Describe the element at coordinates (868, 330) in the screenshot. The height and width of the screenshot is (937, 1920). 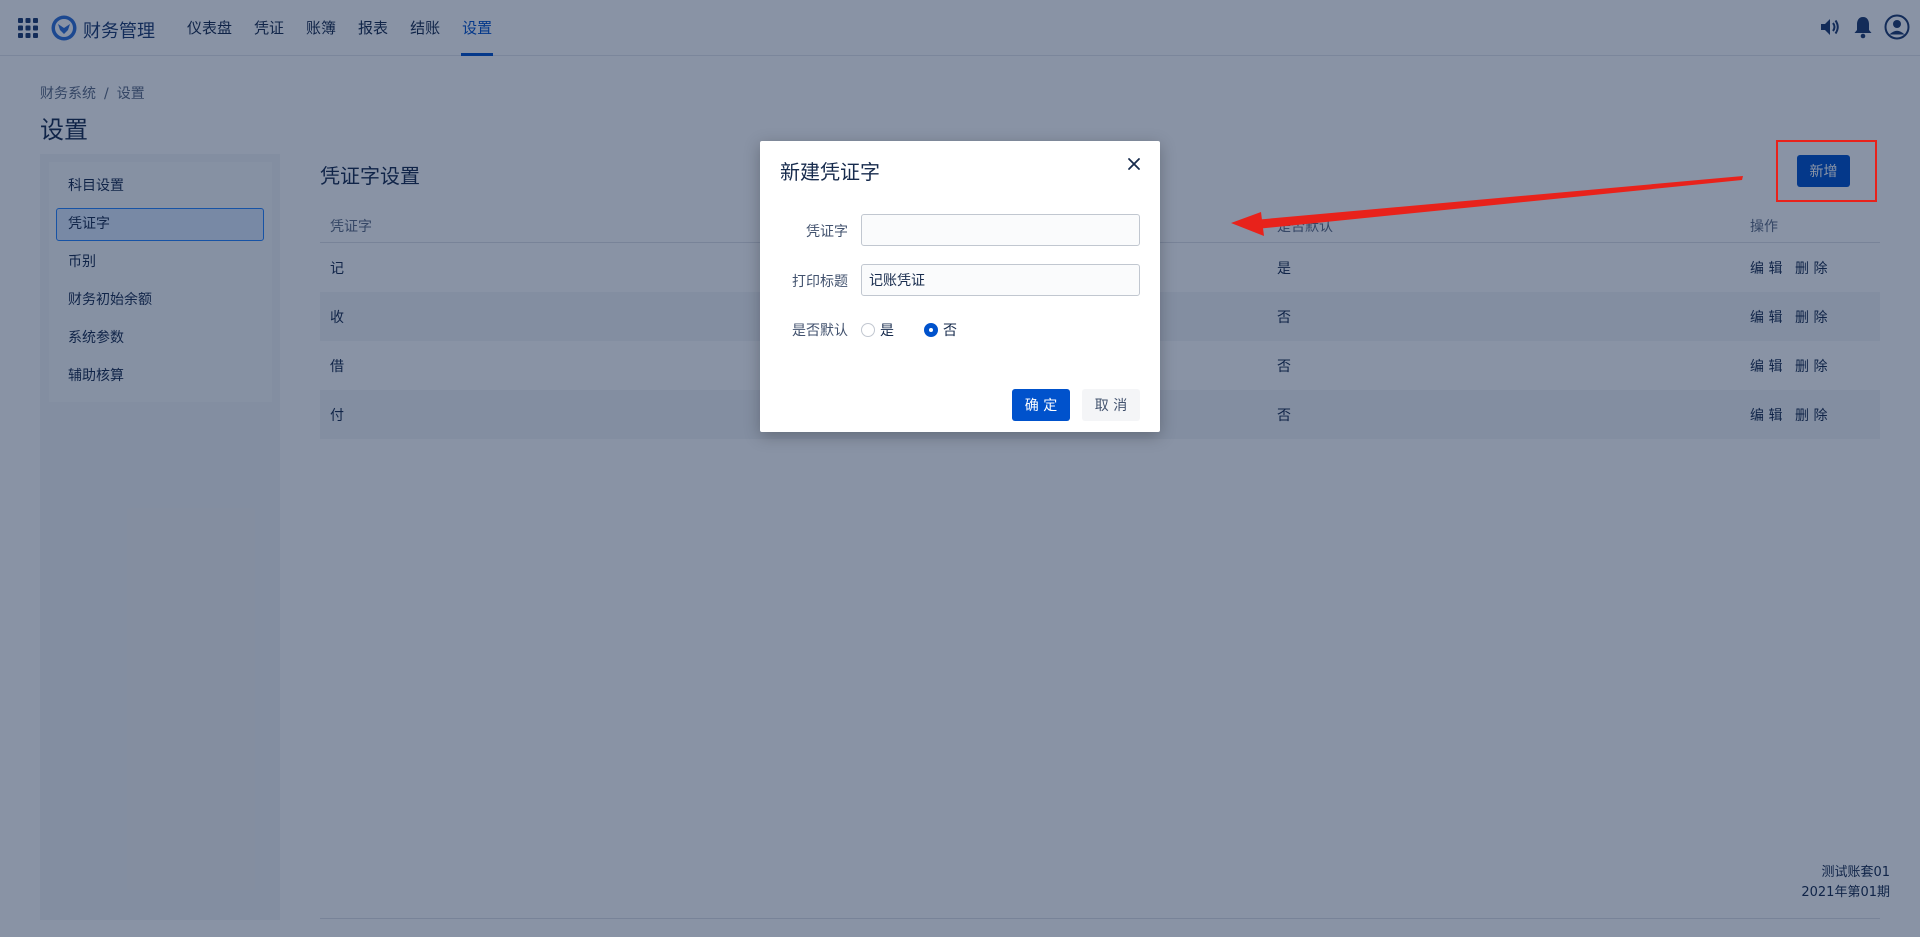
I see `radio-yes-circle` at that location.